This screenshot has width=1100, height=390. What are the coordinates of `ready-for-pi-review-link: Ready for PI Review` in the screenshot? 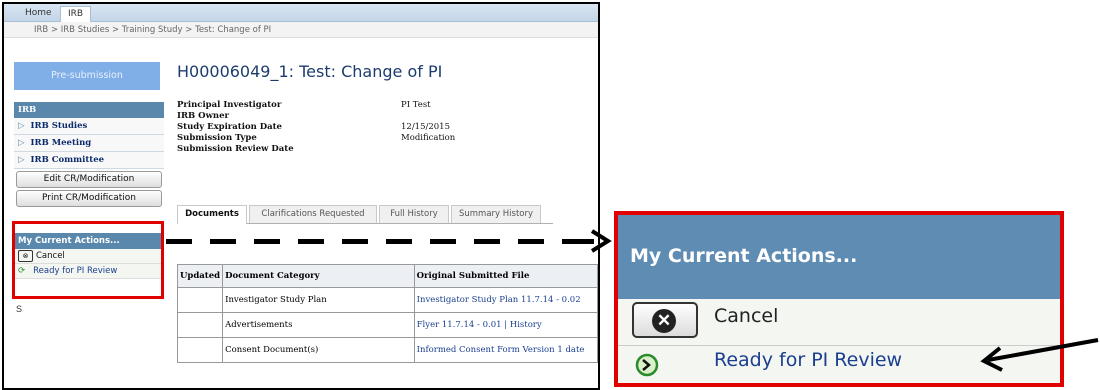 It's located at (808, 360).